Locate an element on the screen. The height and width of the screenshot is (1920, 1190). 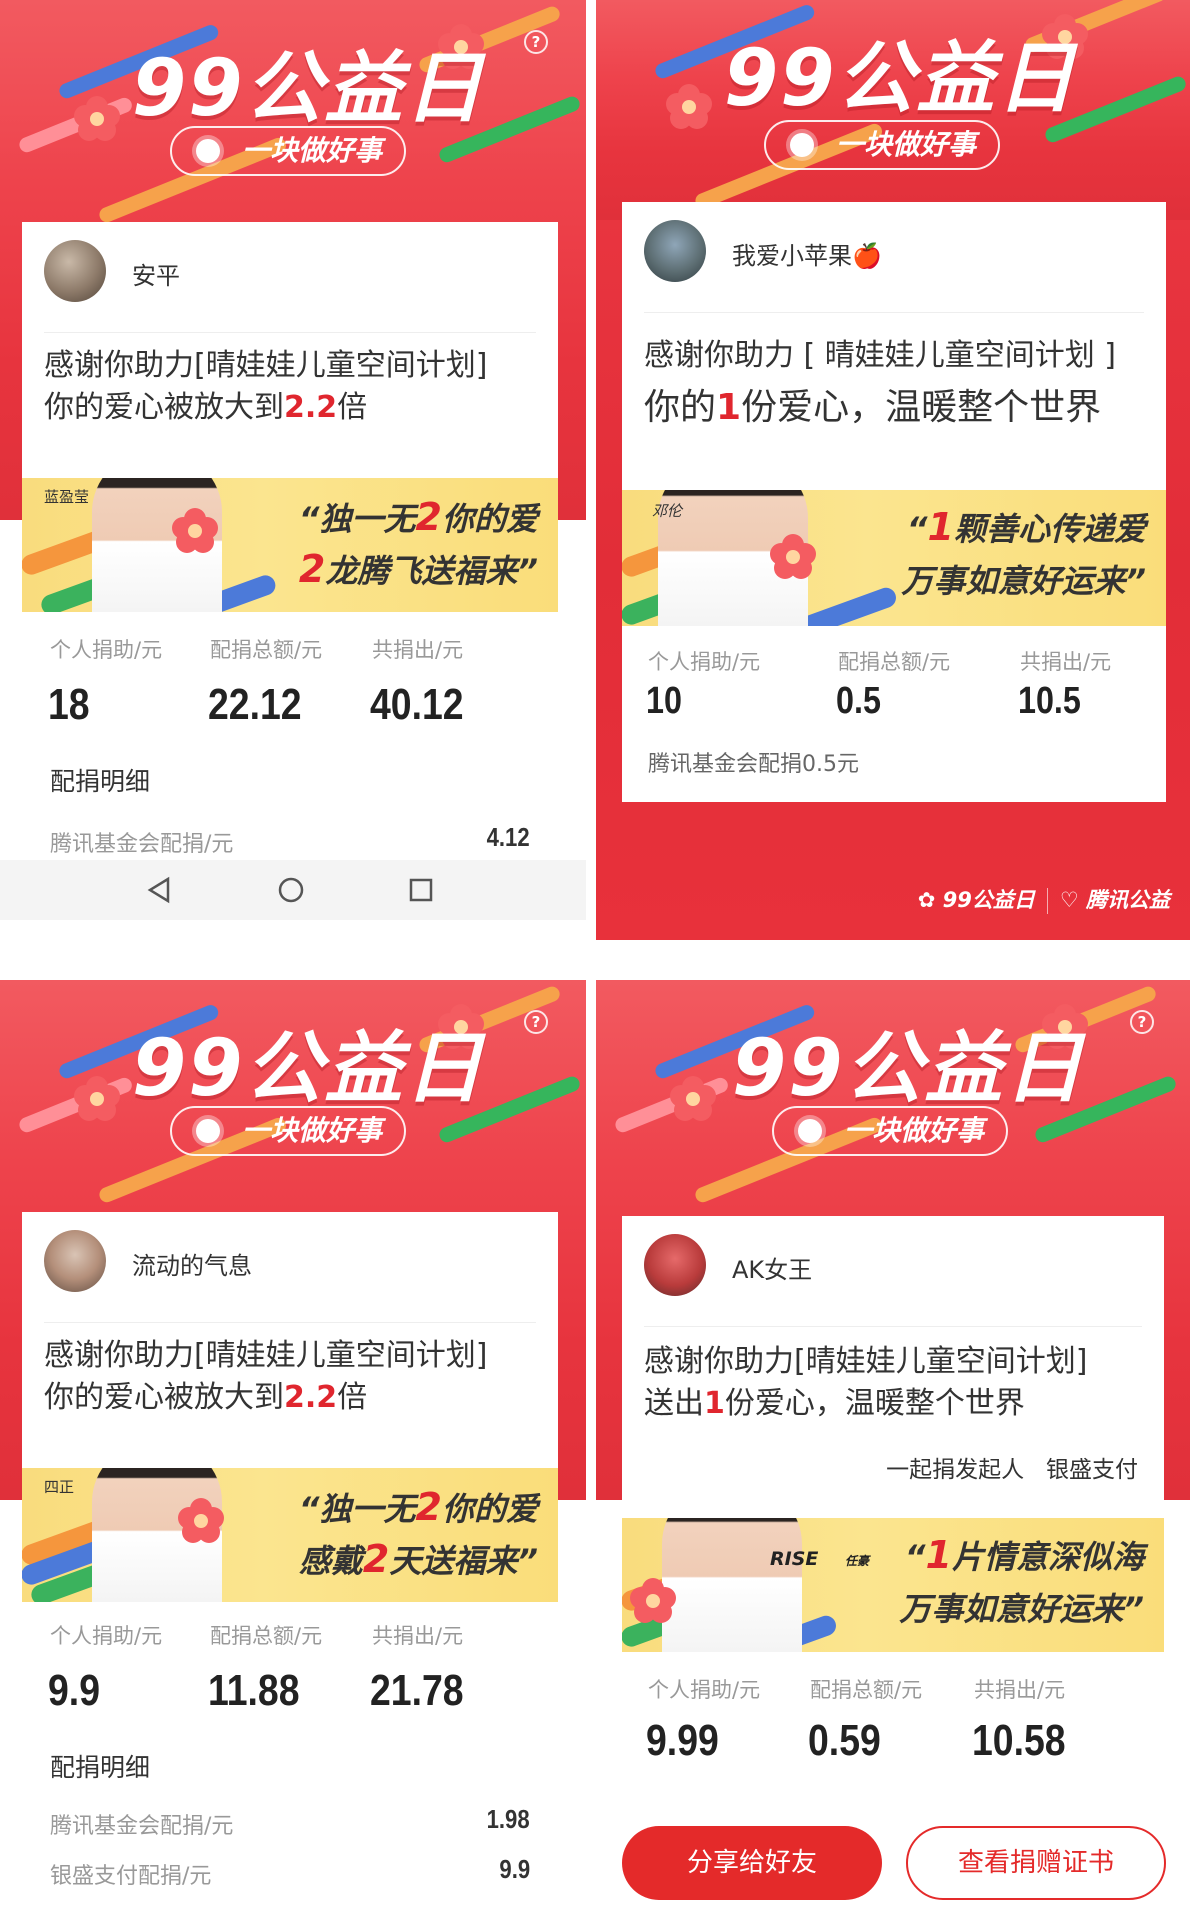
thanks-text: 送出 is located at coordinates (674, 1403).